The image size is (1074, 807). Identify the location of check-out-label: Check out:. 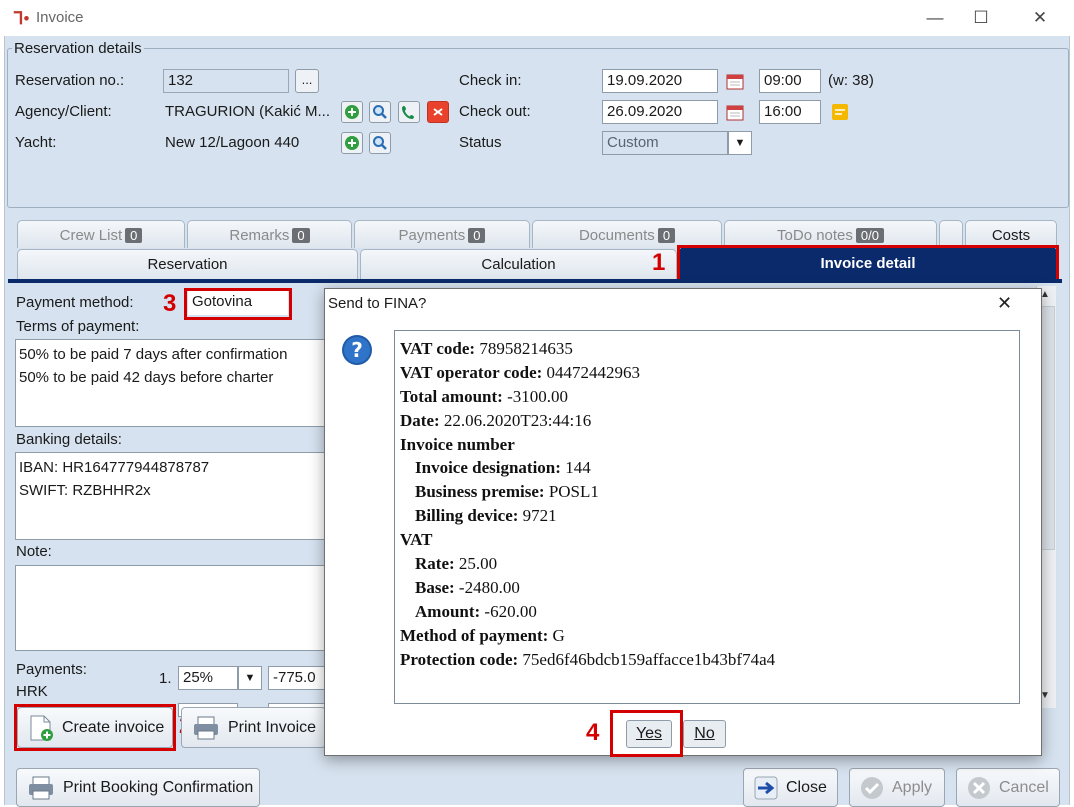
(495, 111).